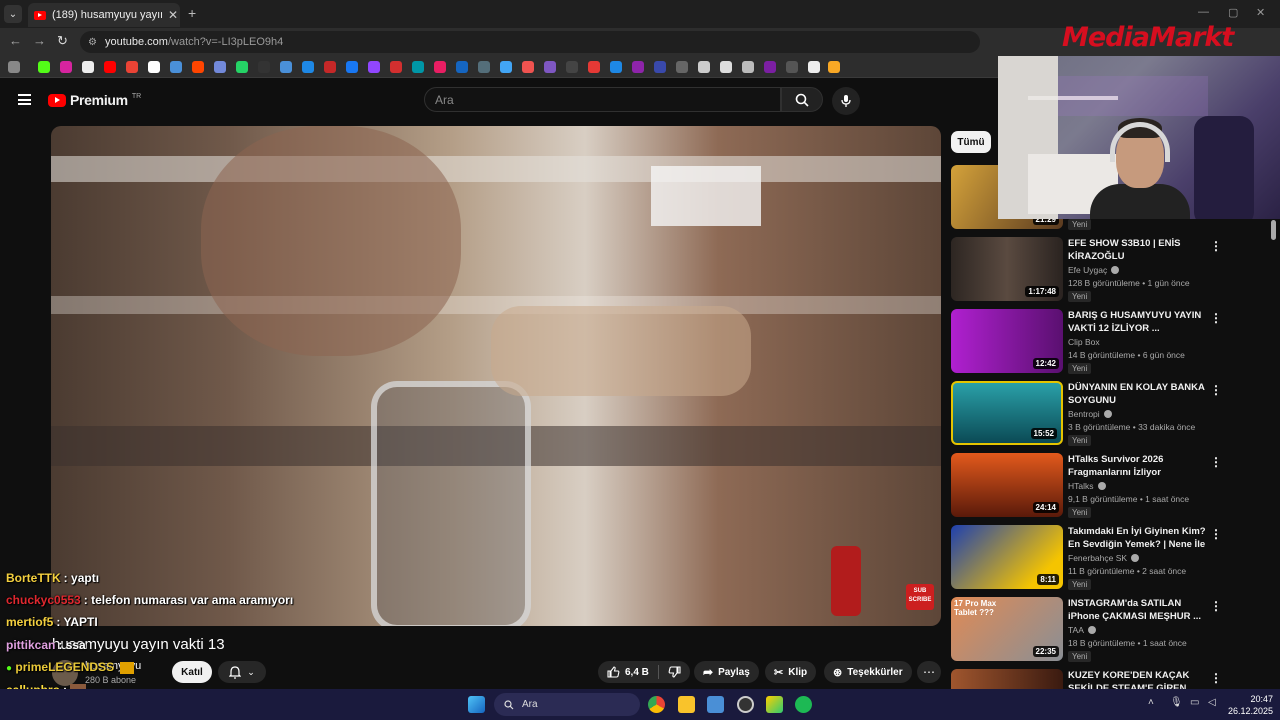 This screenshot has width=1280, height=720. What do you see at coordinates (602, 99) in the screenshot?
I see `search-input: Ara` at bounding box center [602, 99].